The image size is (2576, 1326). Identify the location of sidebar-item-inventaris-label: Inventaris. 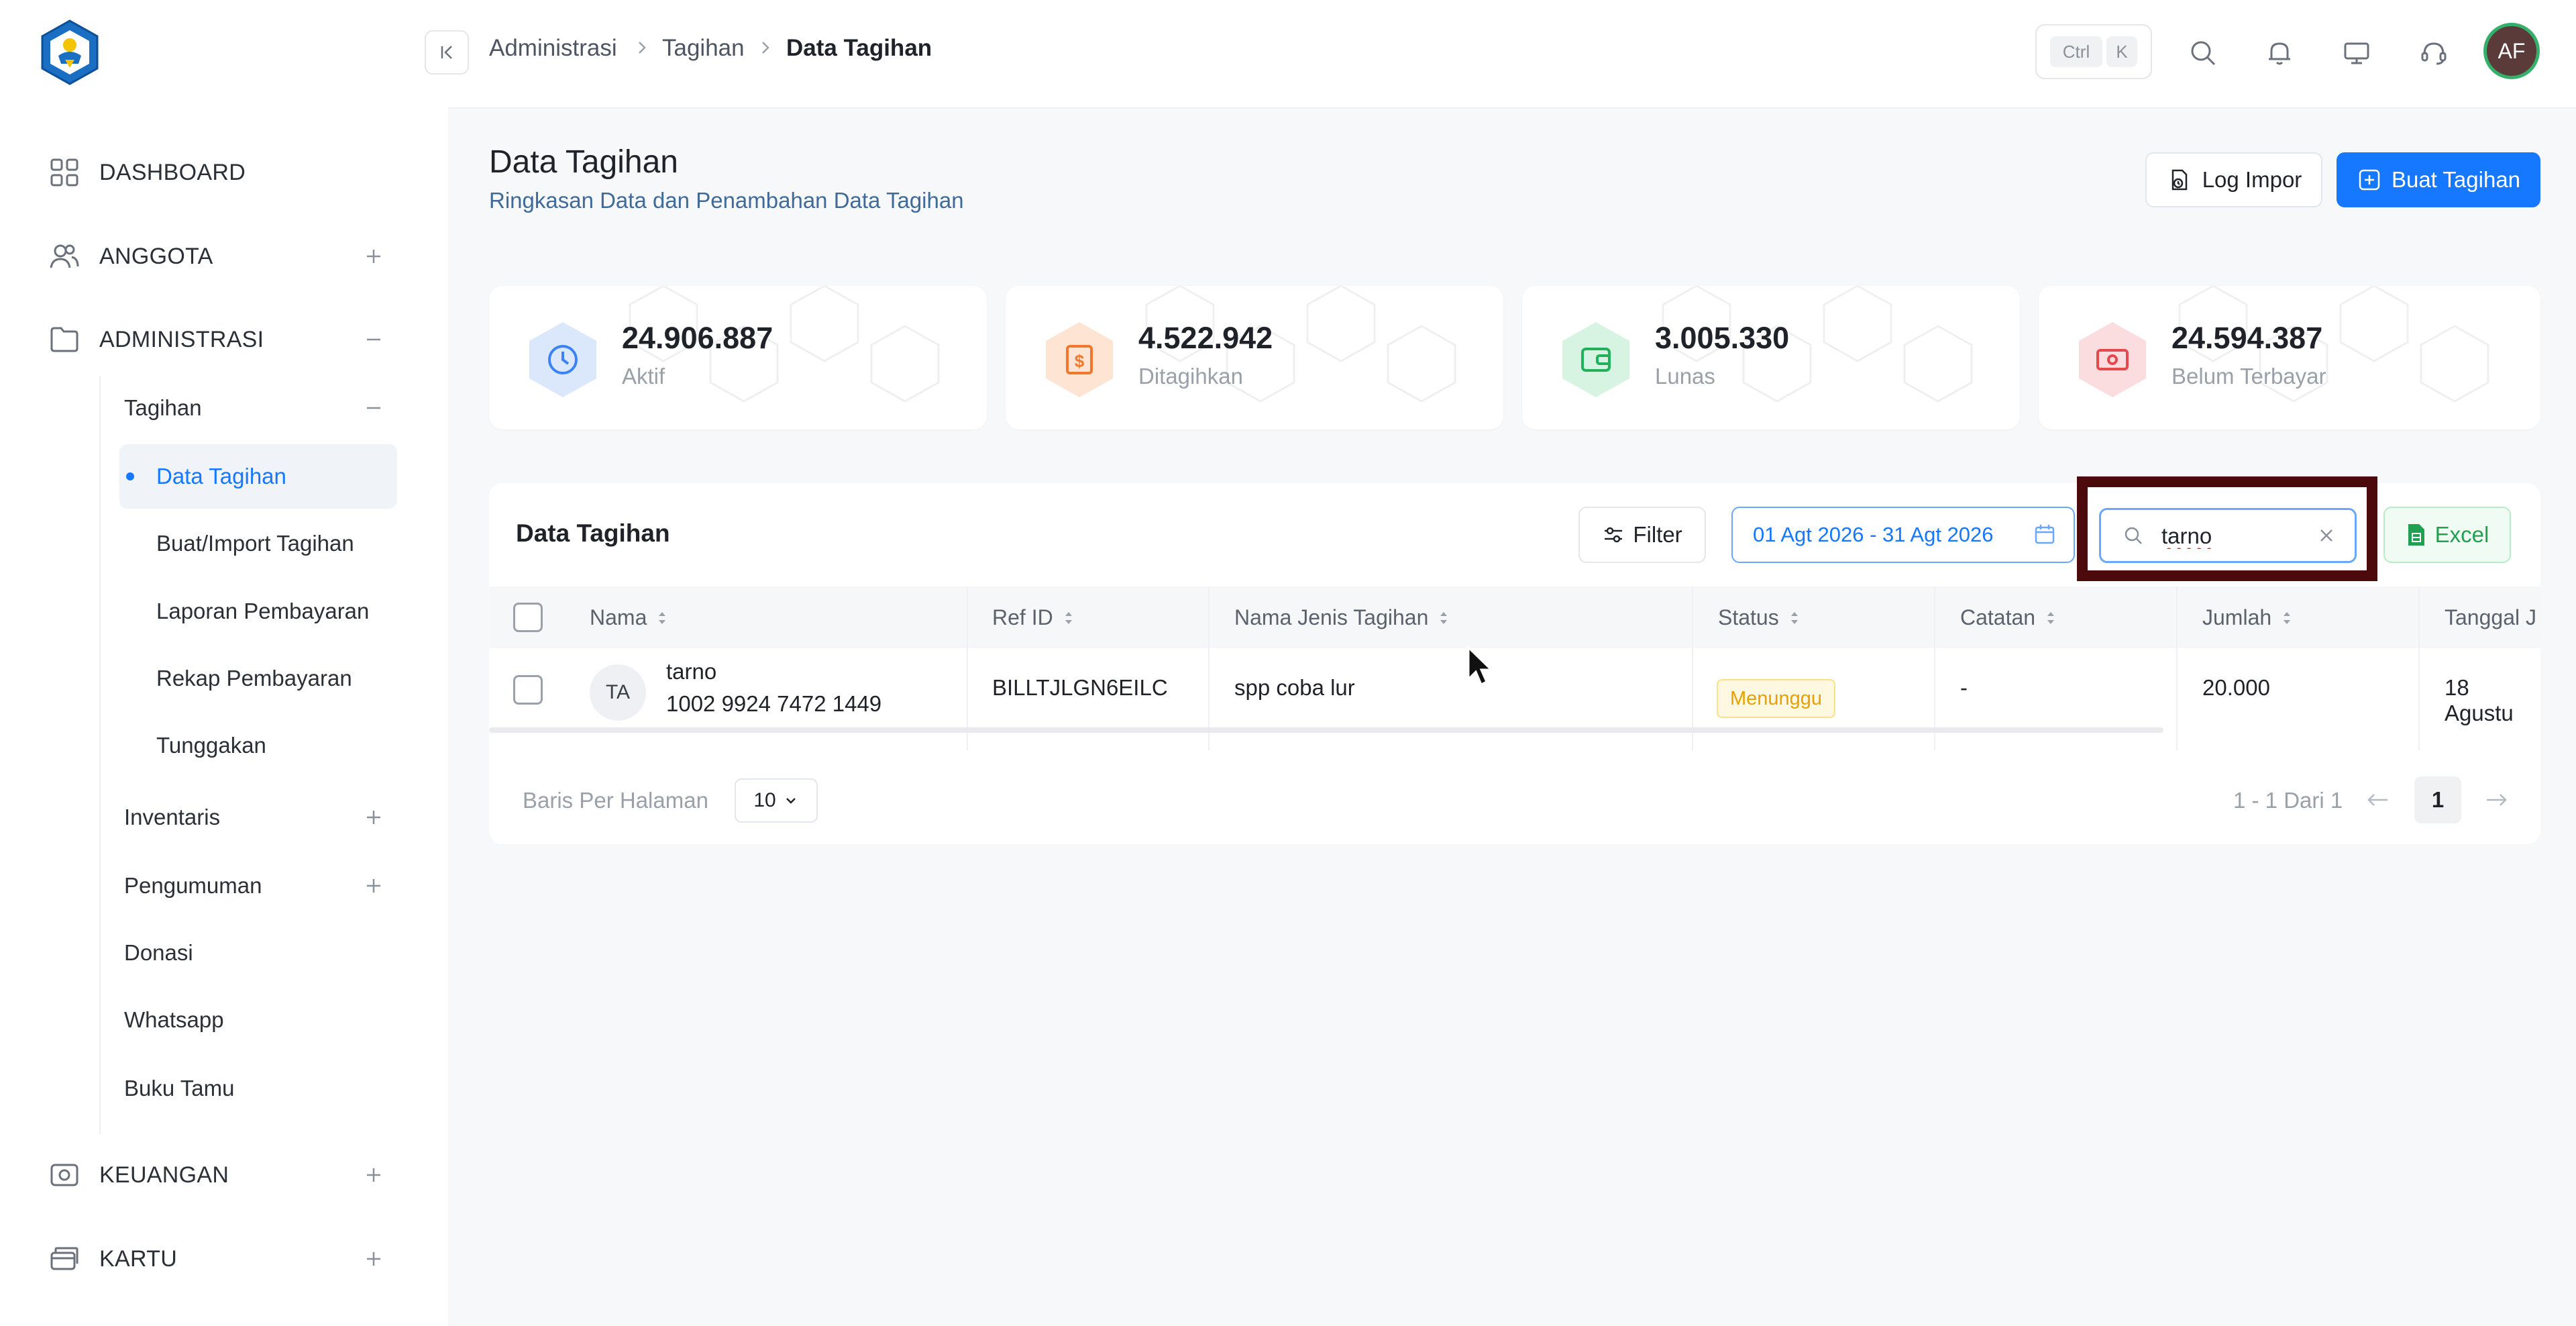
(172, 817).